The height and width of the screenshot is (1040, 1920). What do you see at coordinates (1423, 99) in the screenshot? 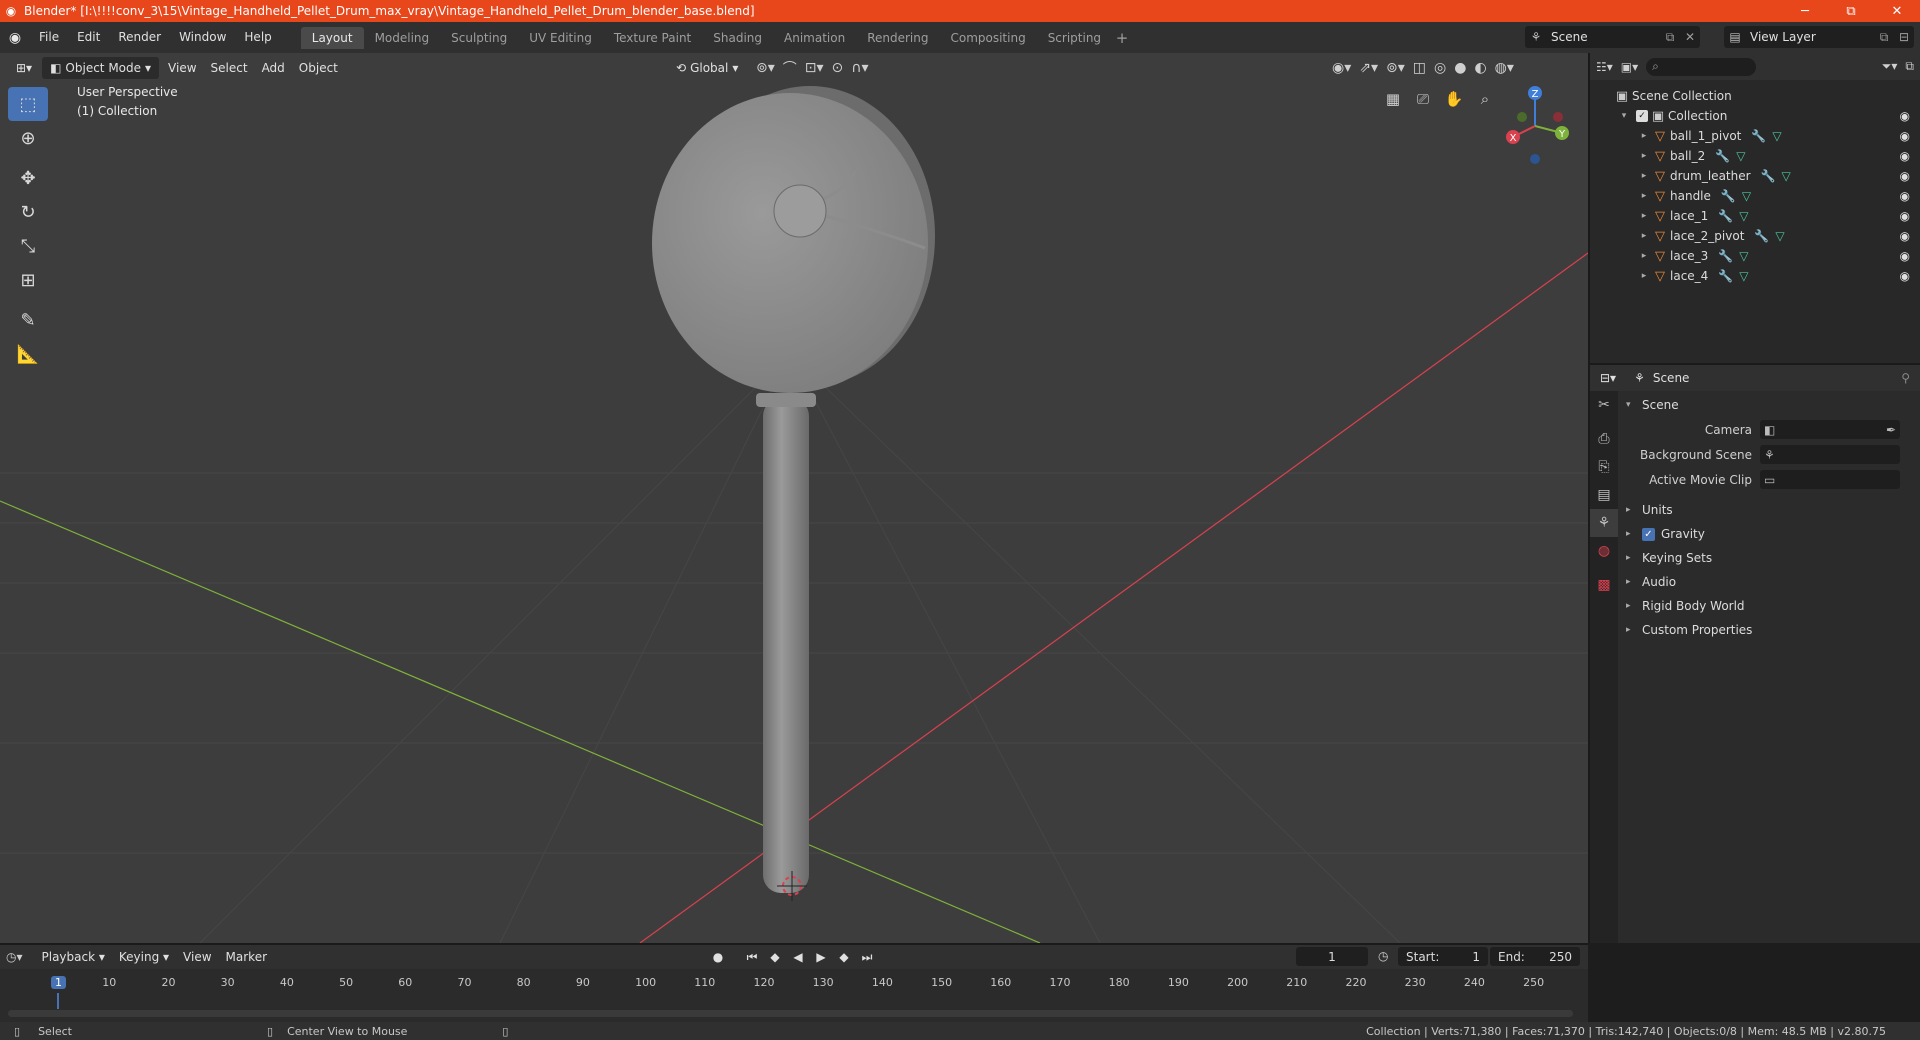
I see `camera-icon: ⎚` at bounding box center [1423, 99].